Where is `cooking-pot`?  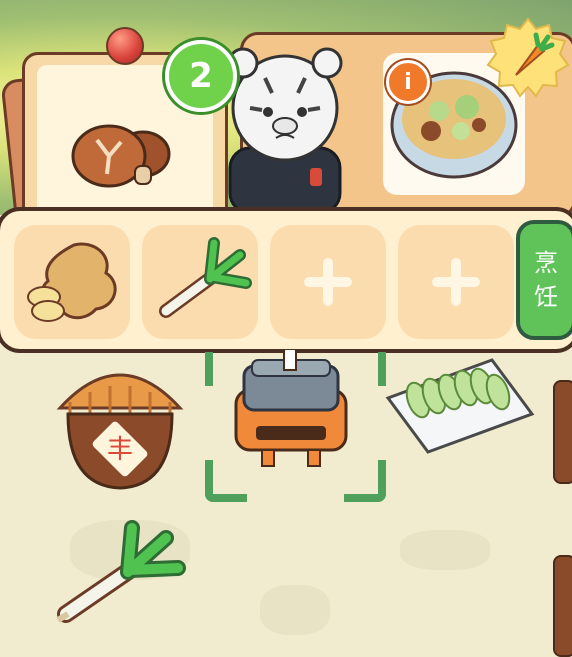
cooking-pot is located at coordinates (291, 410).